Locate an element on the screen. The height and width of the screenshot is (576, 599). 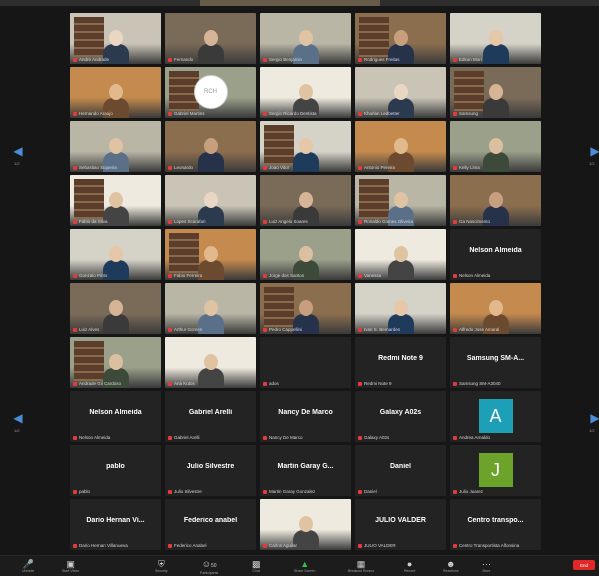
participant-tile: Samsung is located at coordinates (495, 92).